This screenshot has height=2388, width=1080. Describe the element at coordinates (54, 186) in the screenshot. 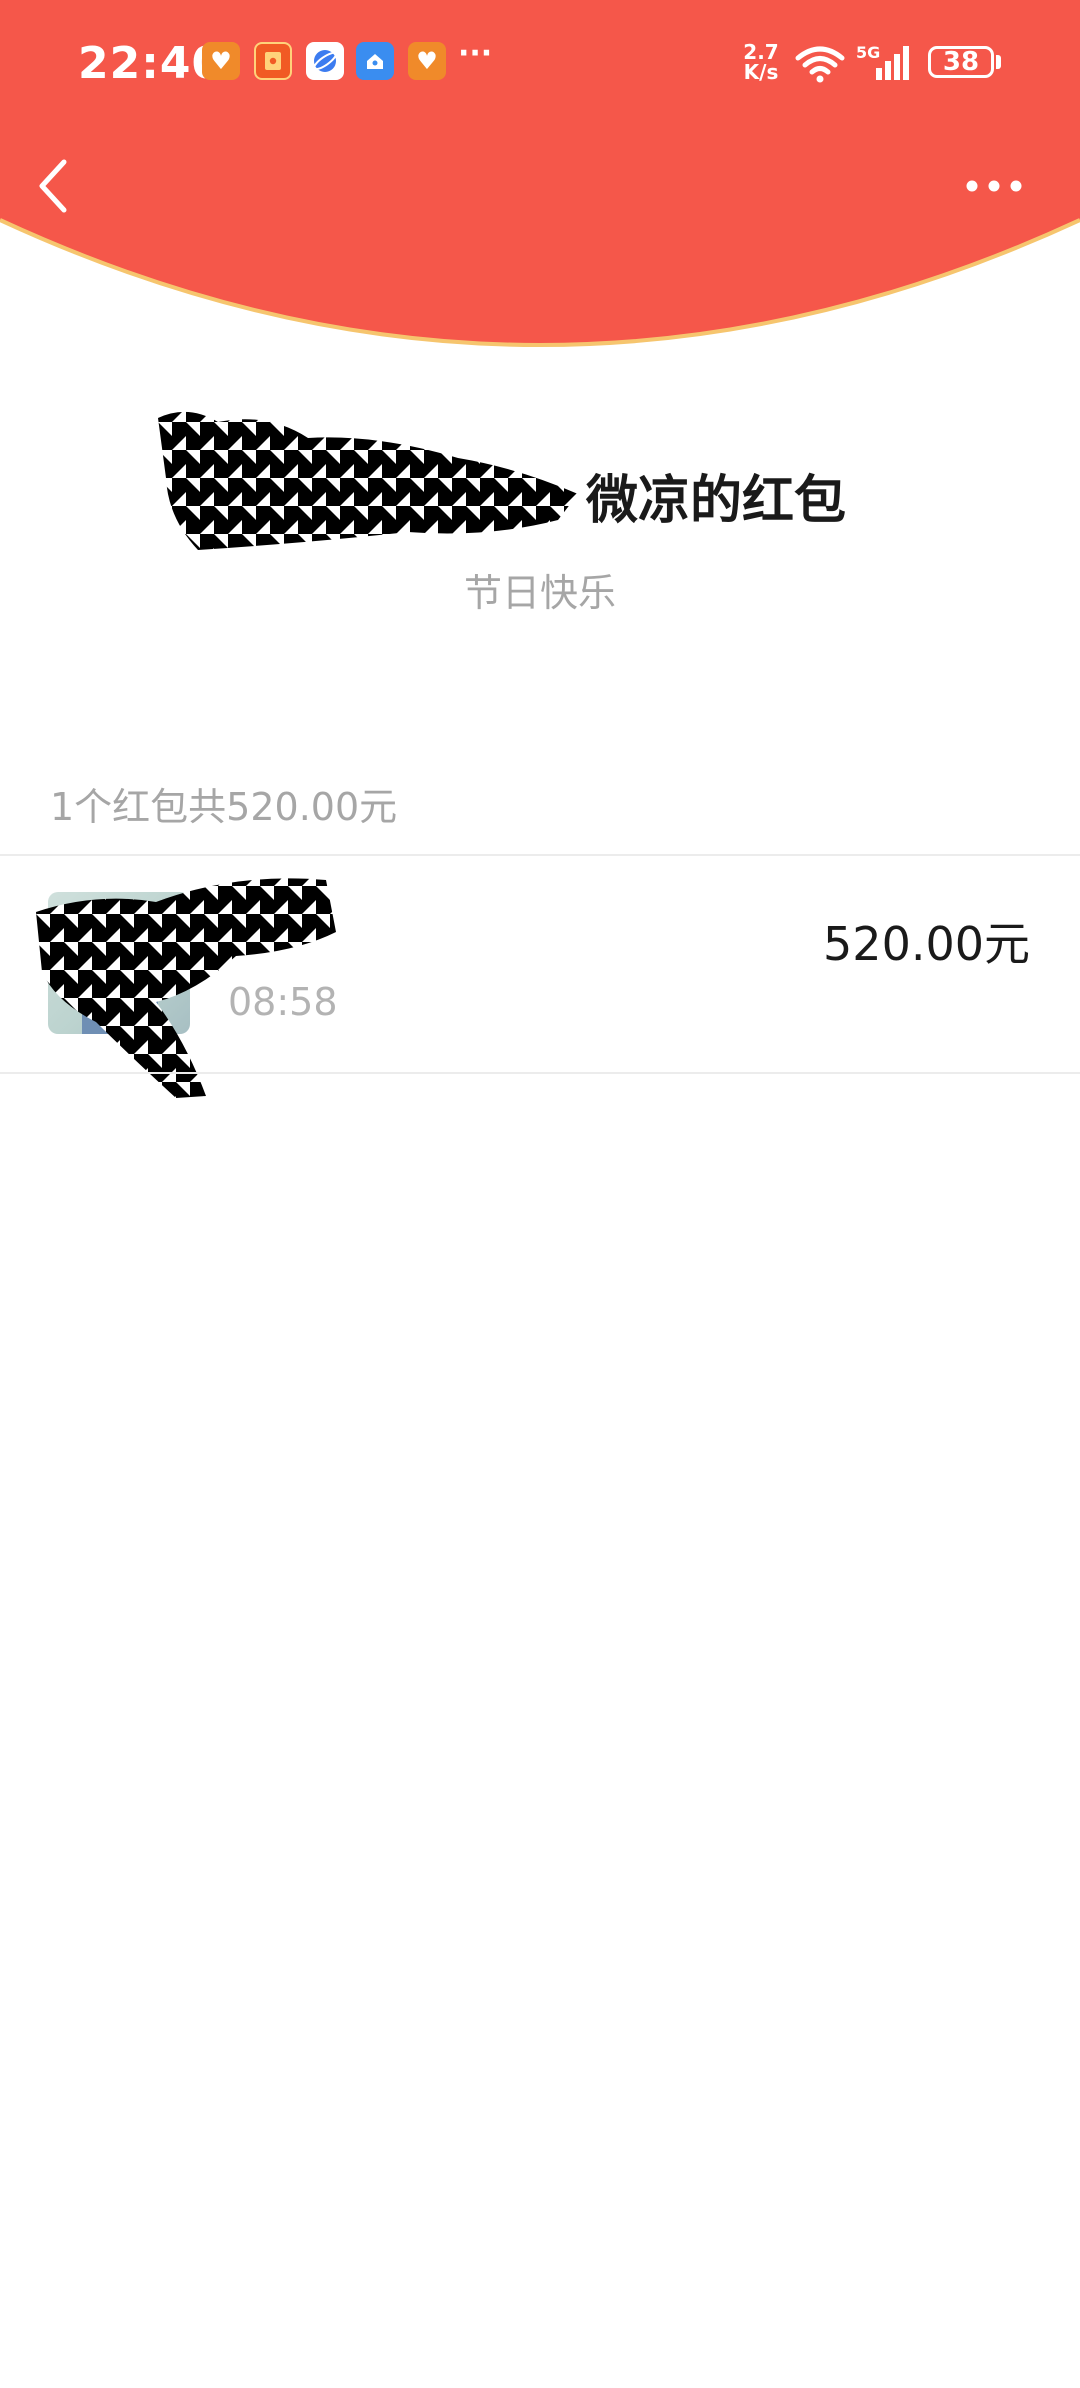

I see `chevron-left-icon` at that location.